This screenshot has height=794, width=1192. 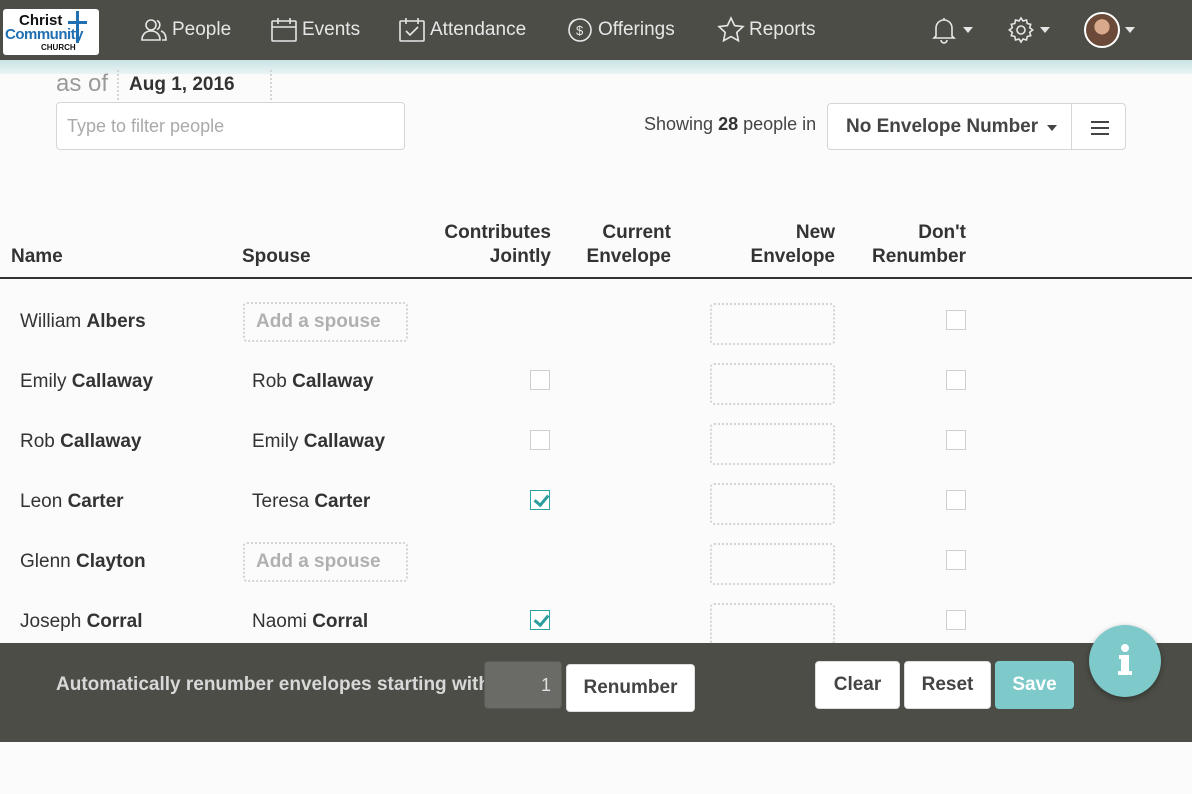 What do you see at coordinates (82, 83) in the screenshot?
I see `as-of-label: as of` at bounding box center [82, 83].